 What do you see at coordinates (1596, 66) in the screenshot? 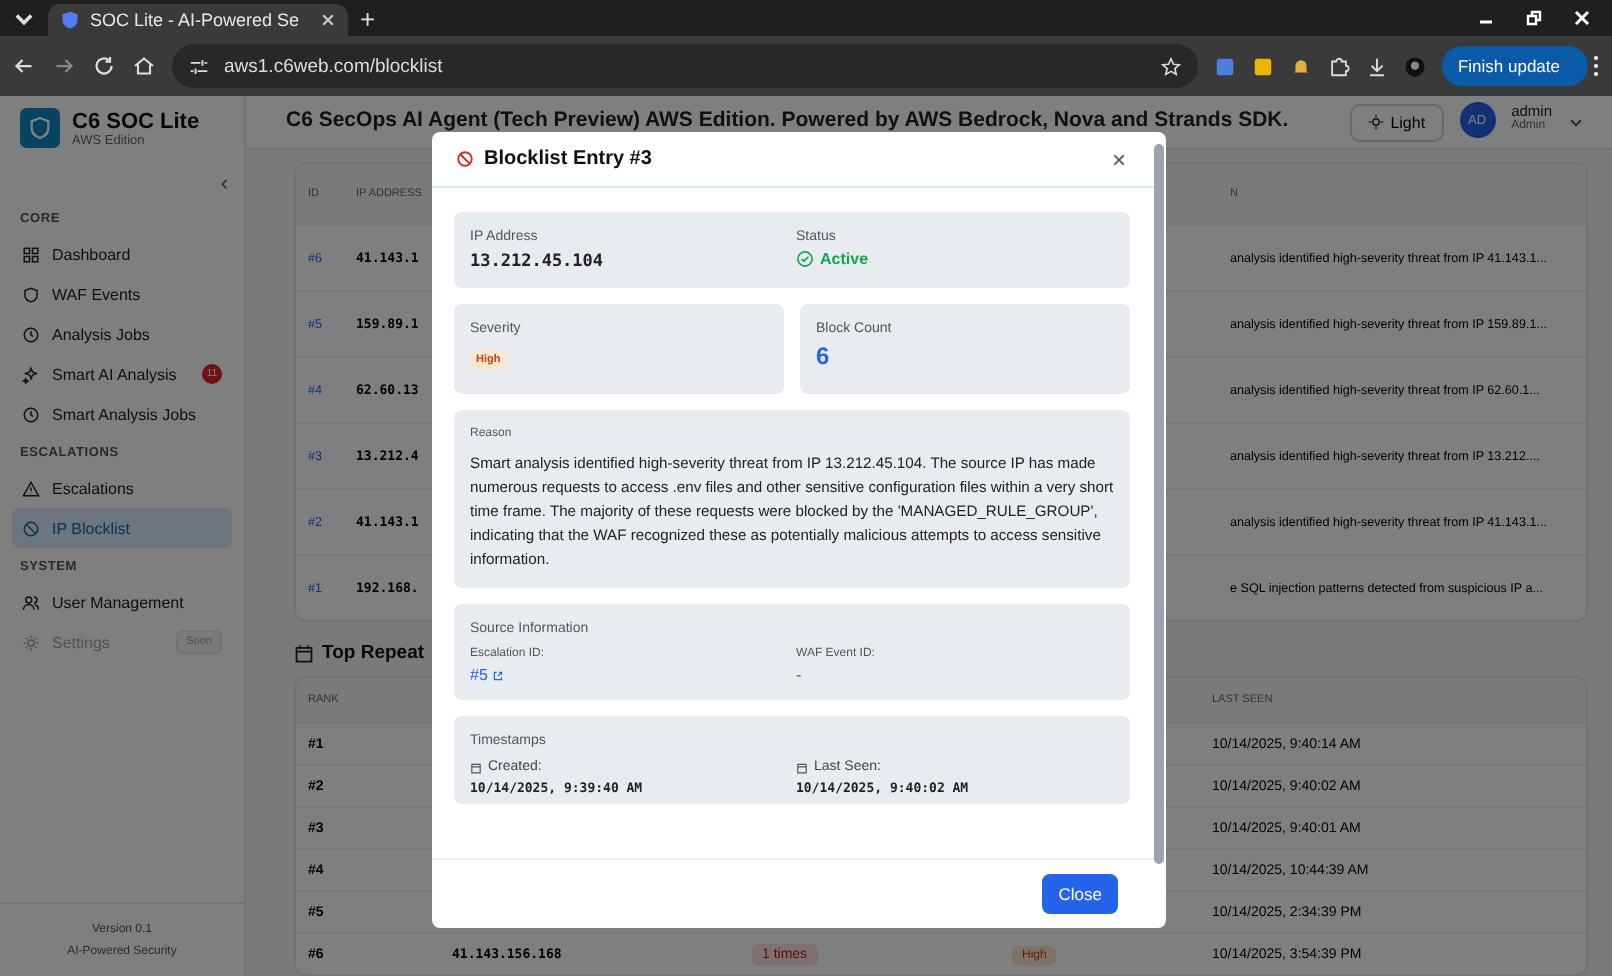
I see `more-options-icon` at bounding box center [1596, 66].